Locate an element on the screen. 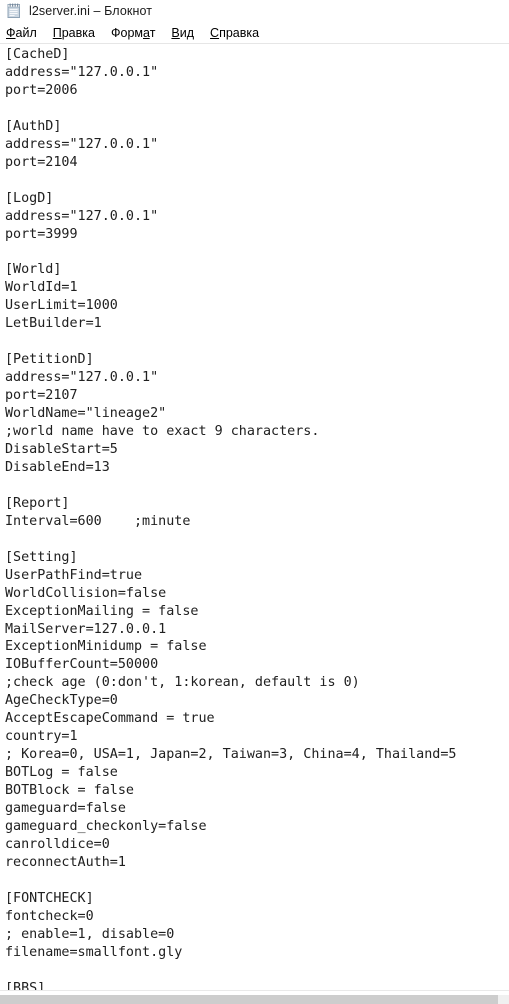 The height and width of the screenshot is (1004, 509). menu-item-help: Справка is located at coordinates (234, 33).